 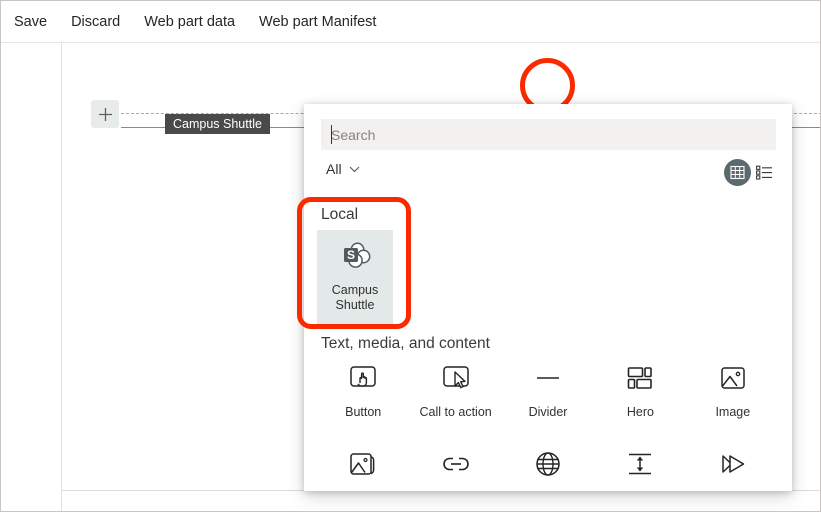 I want to click on webpart-card-campus-shuttle: S Campus Shuttle, so click(x=355, y=277).